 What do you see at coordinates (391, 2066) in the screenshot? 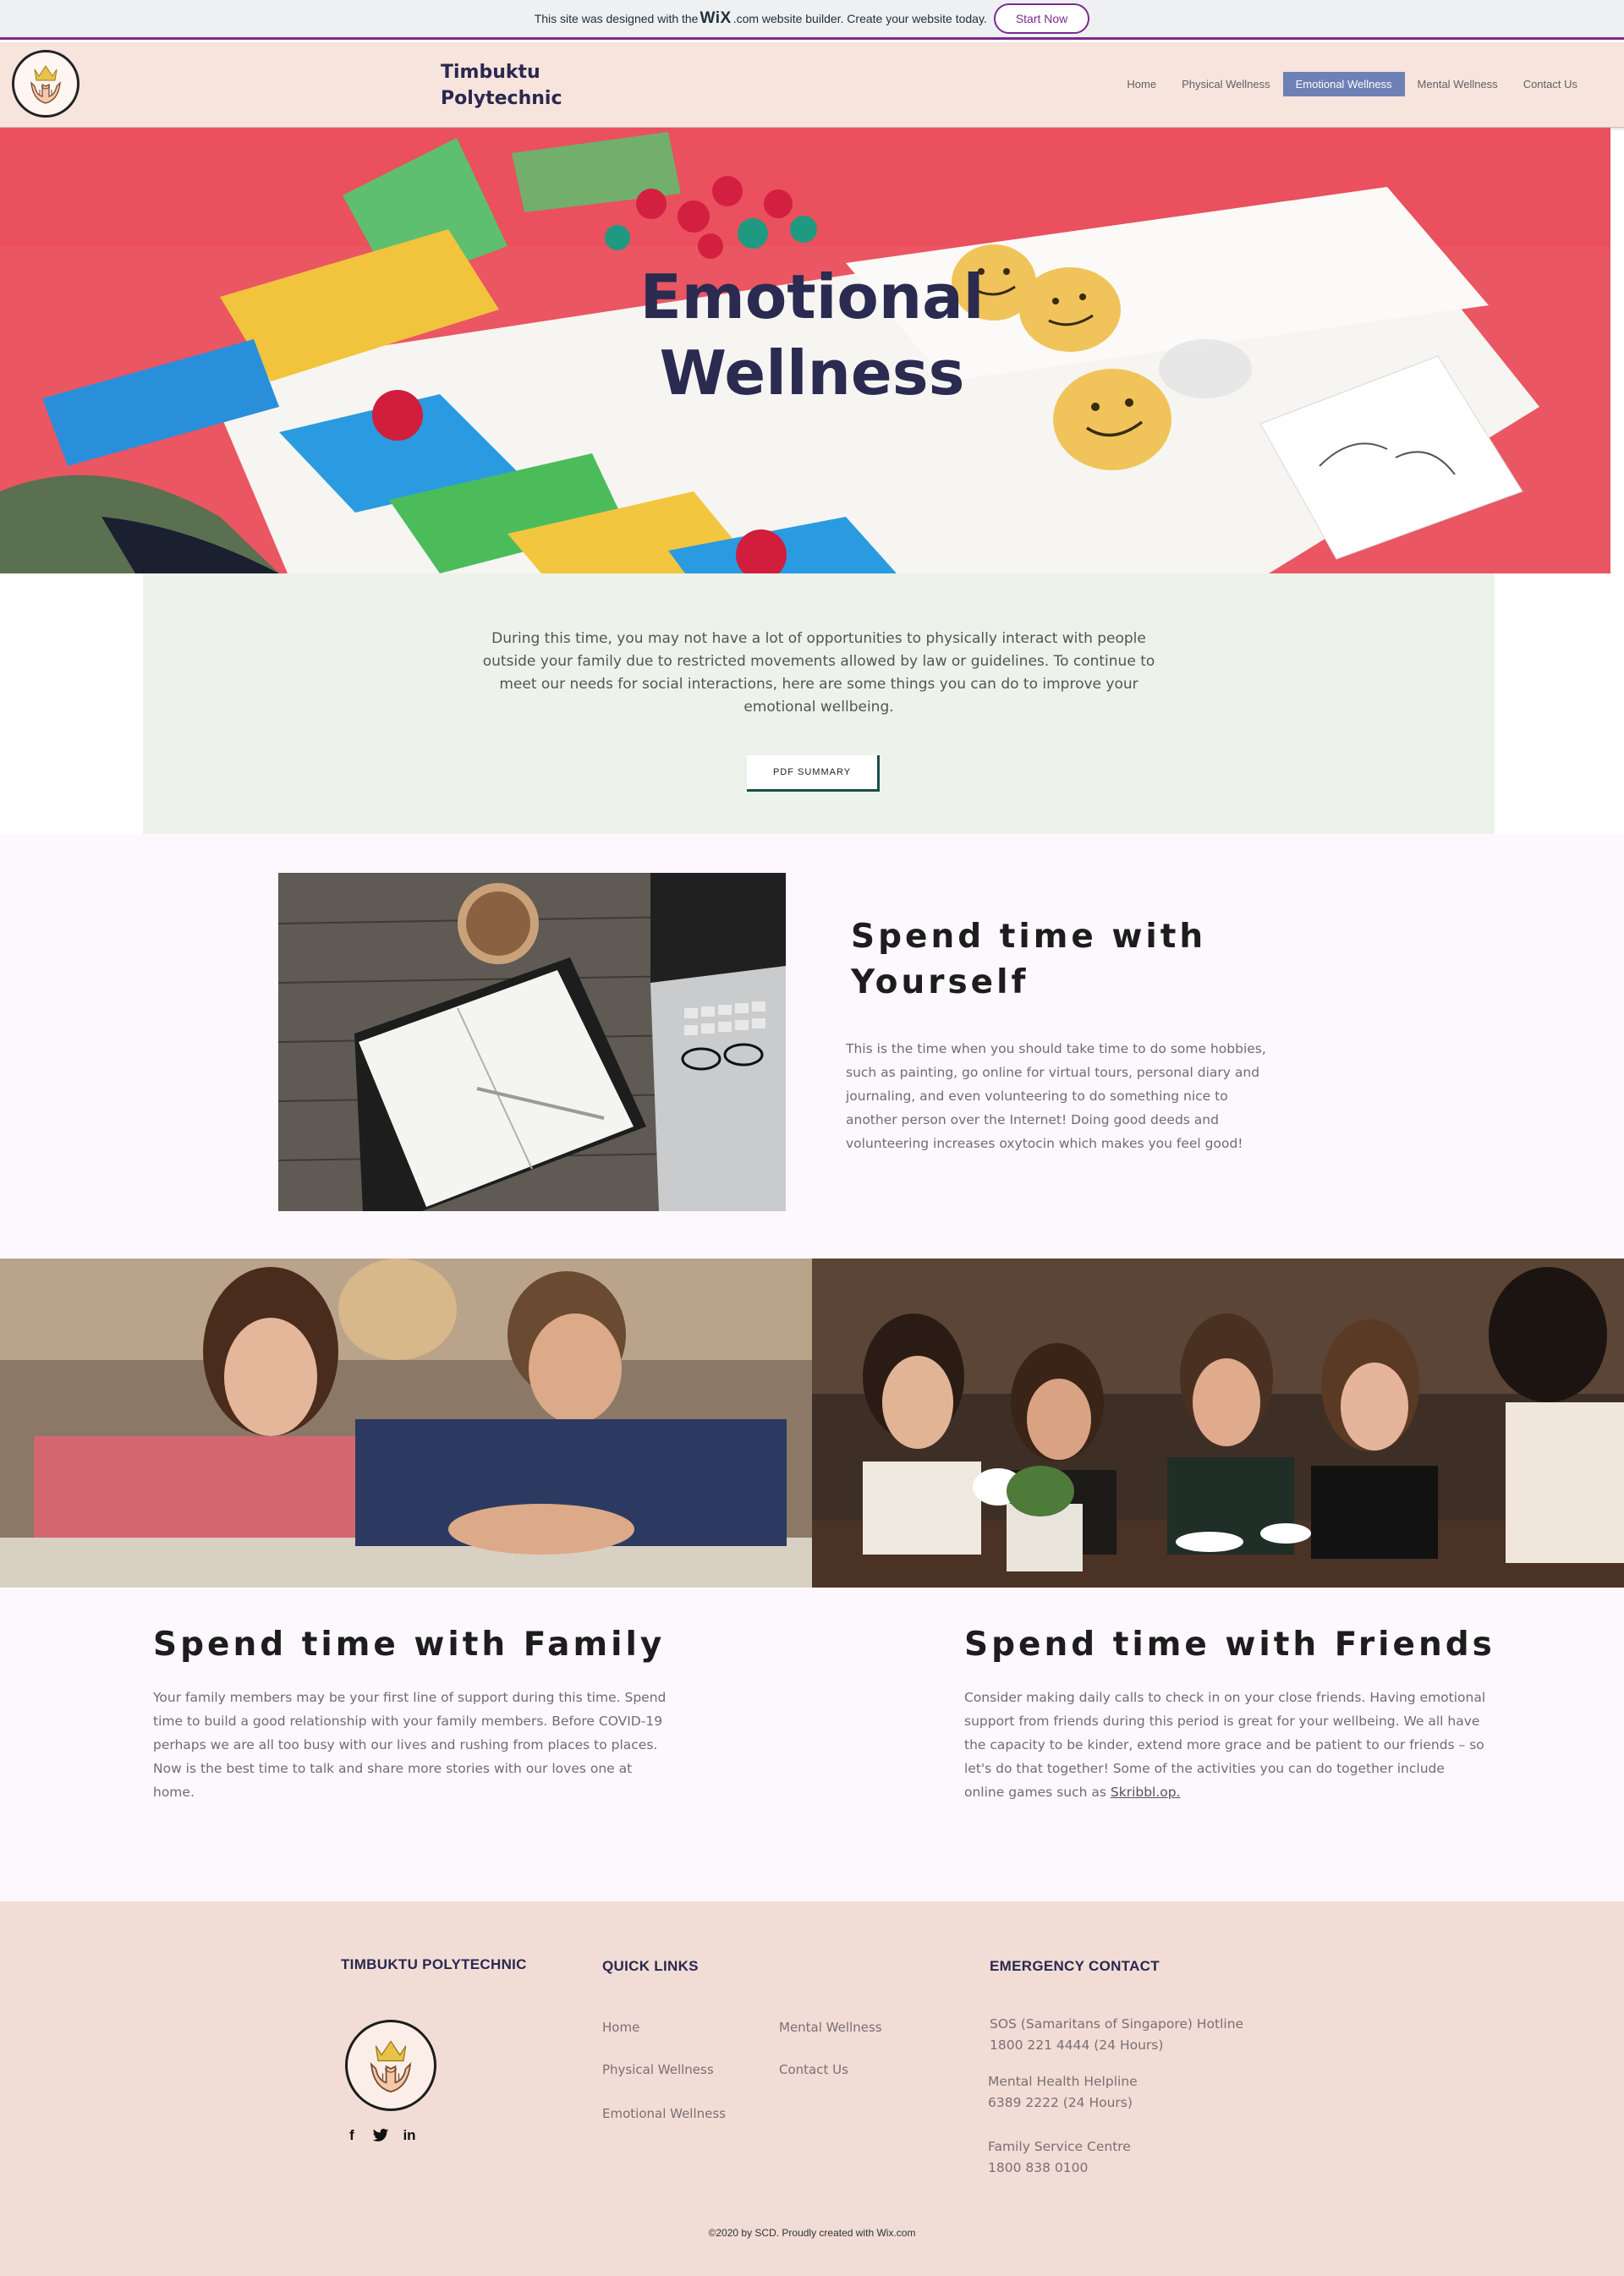
I see `footer-crown-hands-logo-icon` at bounding box center [391, 2066].